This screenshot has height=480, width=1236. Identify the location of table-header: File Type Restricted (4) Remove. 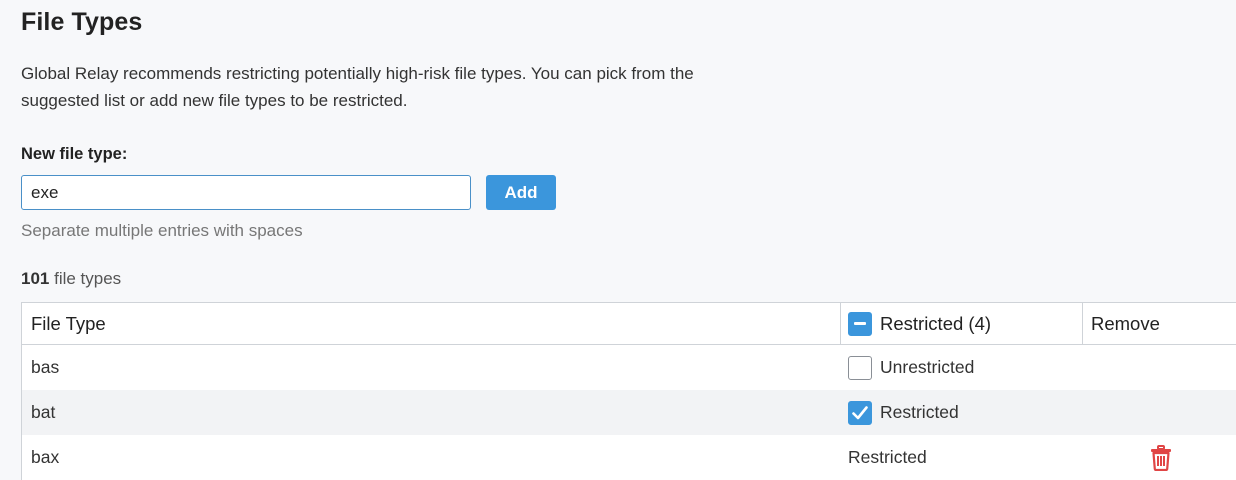
(629, 324).